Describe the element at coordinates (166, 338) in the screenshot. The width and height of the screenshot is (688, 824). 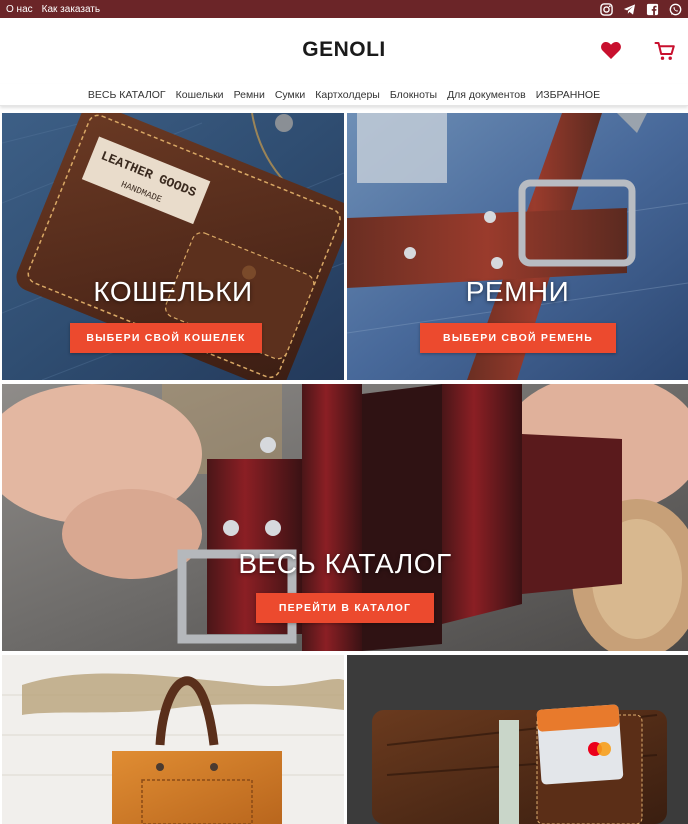
I see `choose-wallet-button: ВЫБЕРИ СВОЙ КОШЕЛЕК` at that location.